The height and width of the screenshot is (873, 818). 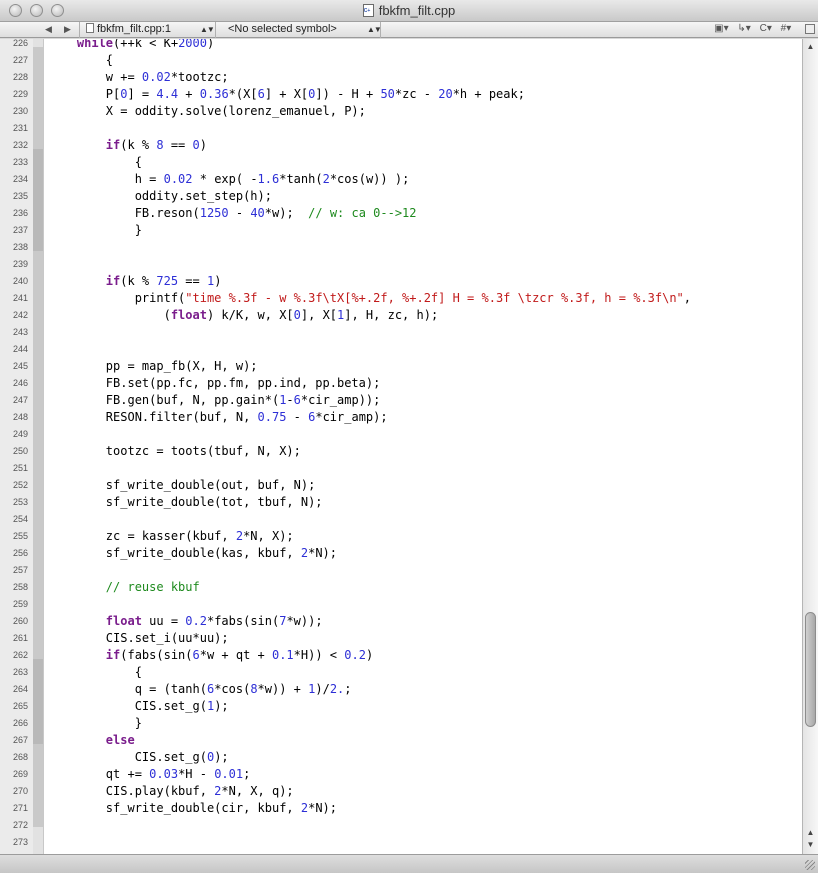 What do you see at coordinates (401, 706) in the screenshot?
I see `code-line: 265 CIS.set_g(1);` at bounding box center [401, 706].